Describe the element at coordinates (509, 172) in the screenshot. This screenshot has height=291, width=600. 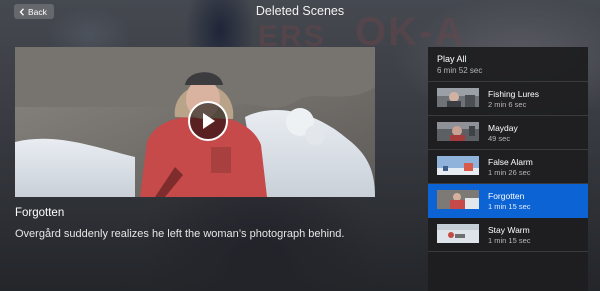
I see `playlist-item-duration: 1 min 26 sec` at that location.